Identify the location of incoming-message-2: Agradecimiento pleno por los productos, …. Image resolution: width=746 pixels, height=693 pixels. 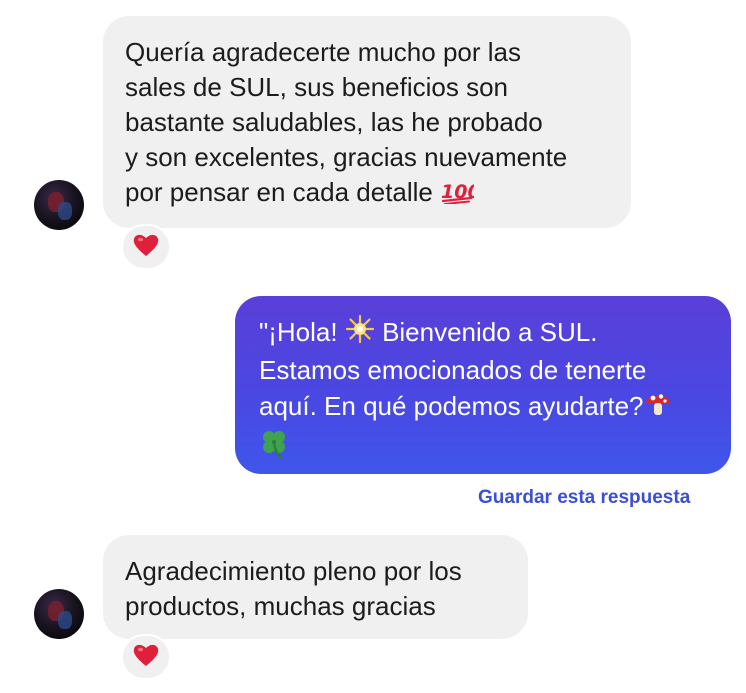
(315, 587).